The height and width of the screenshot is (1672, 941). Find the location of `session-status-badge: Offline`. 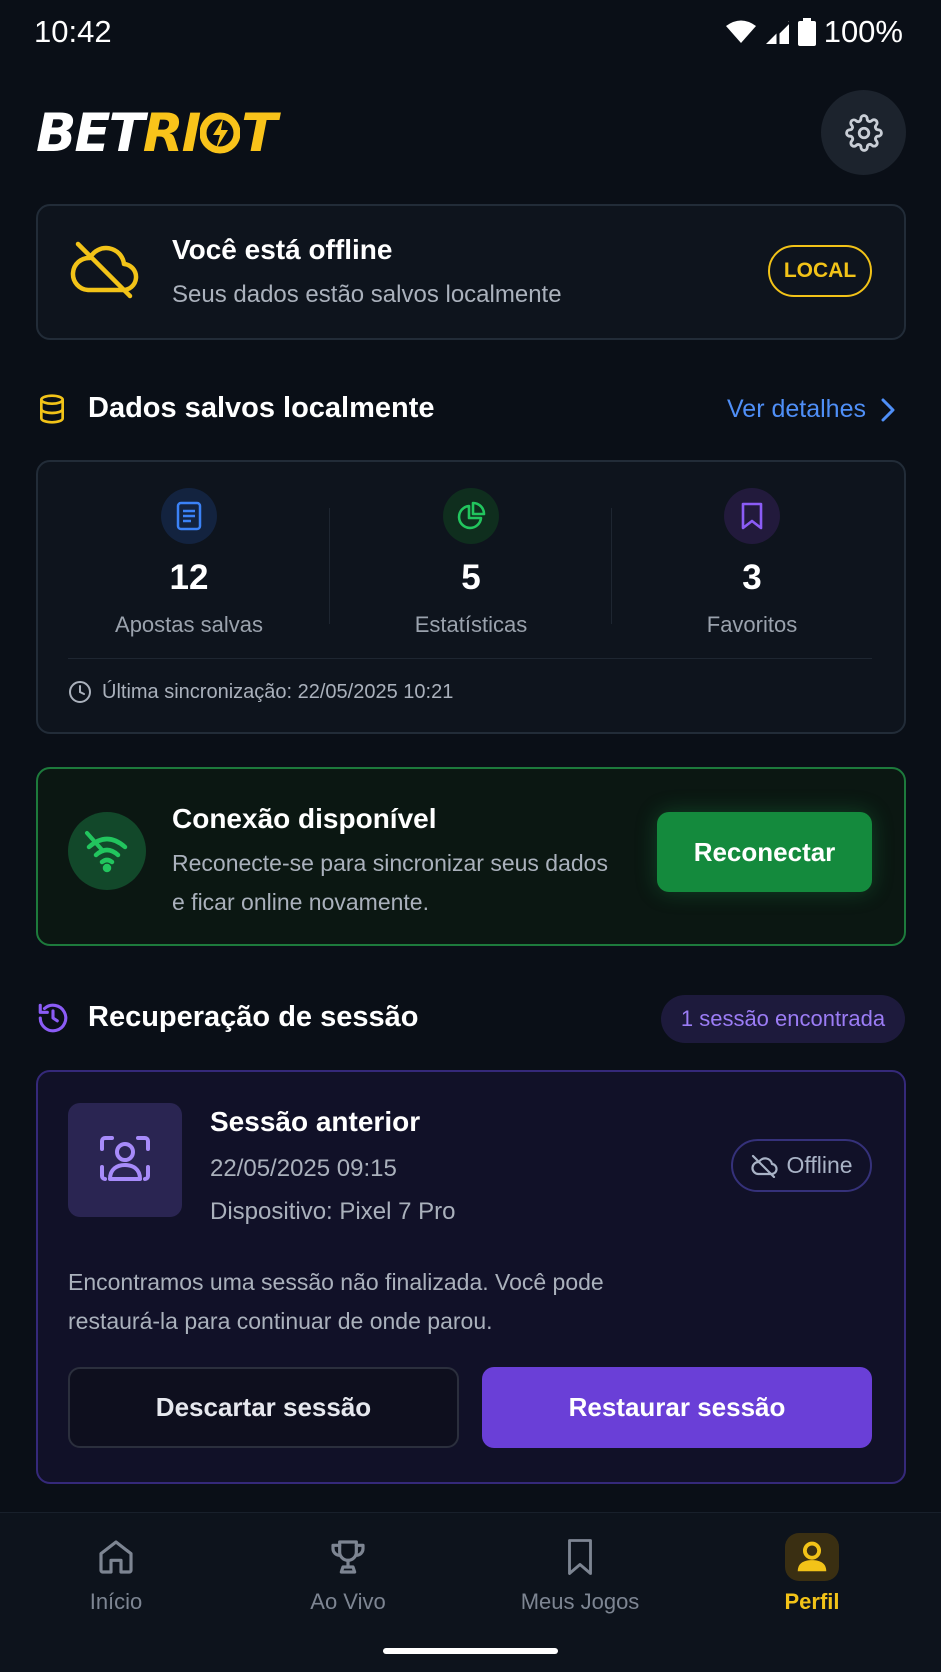

session-status-badge: Offline is located at coordinates (801, 1165).